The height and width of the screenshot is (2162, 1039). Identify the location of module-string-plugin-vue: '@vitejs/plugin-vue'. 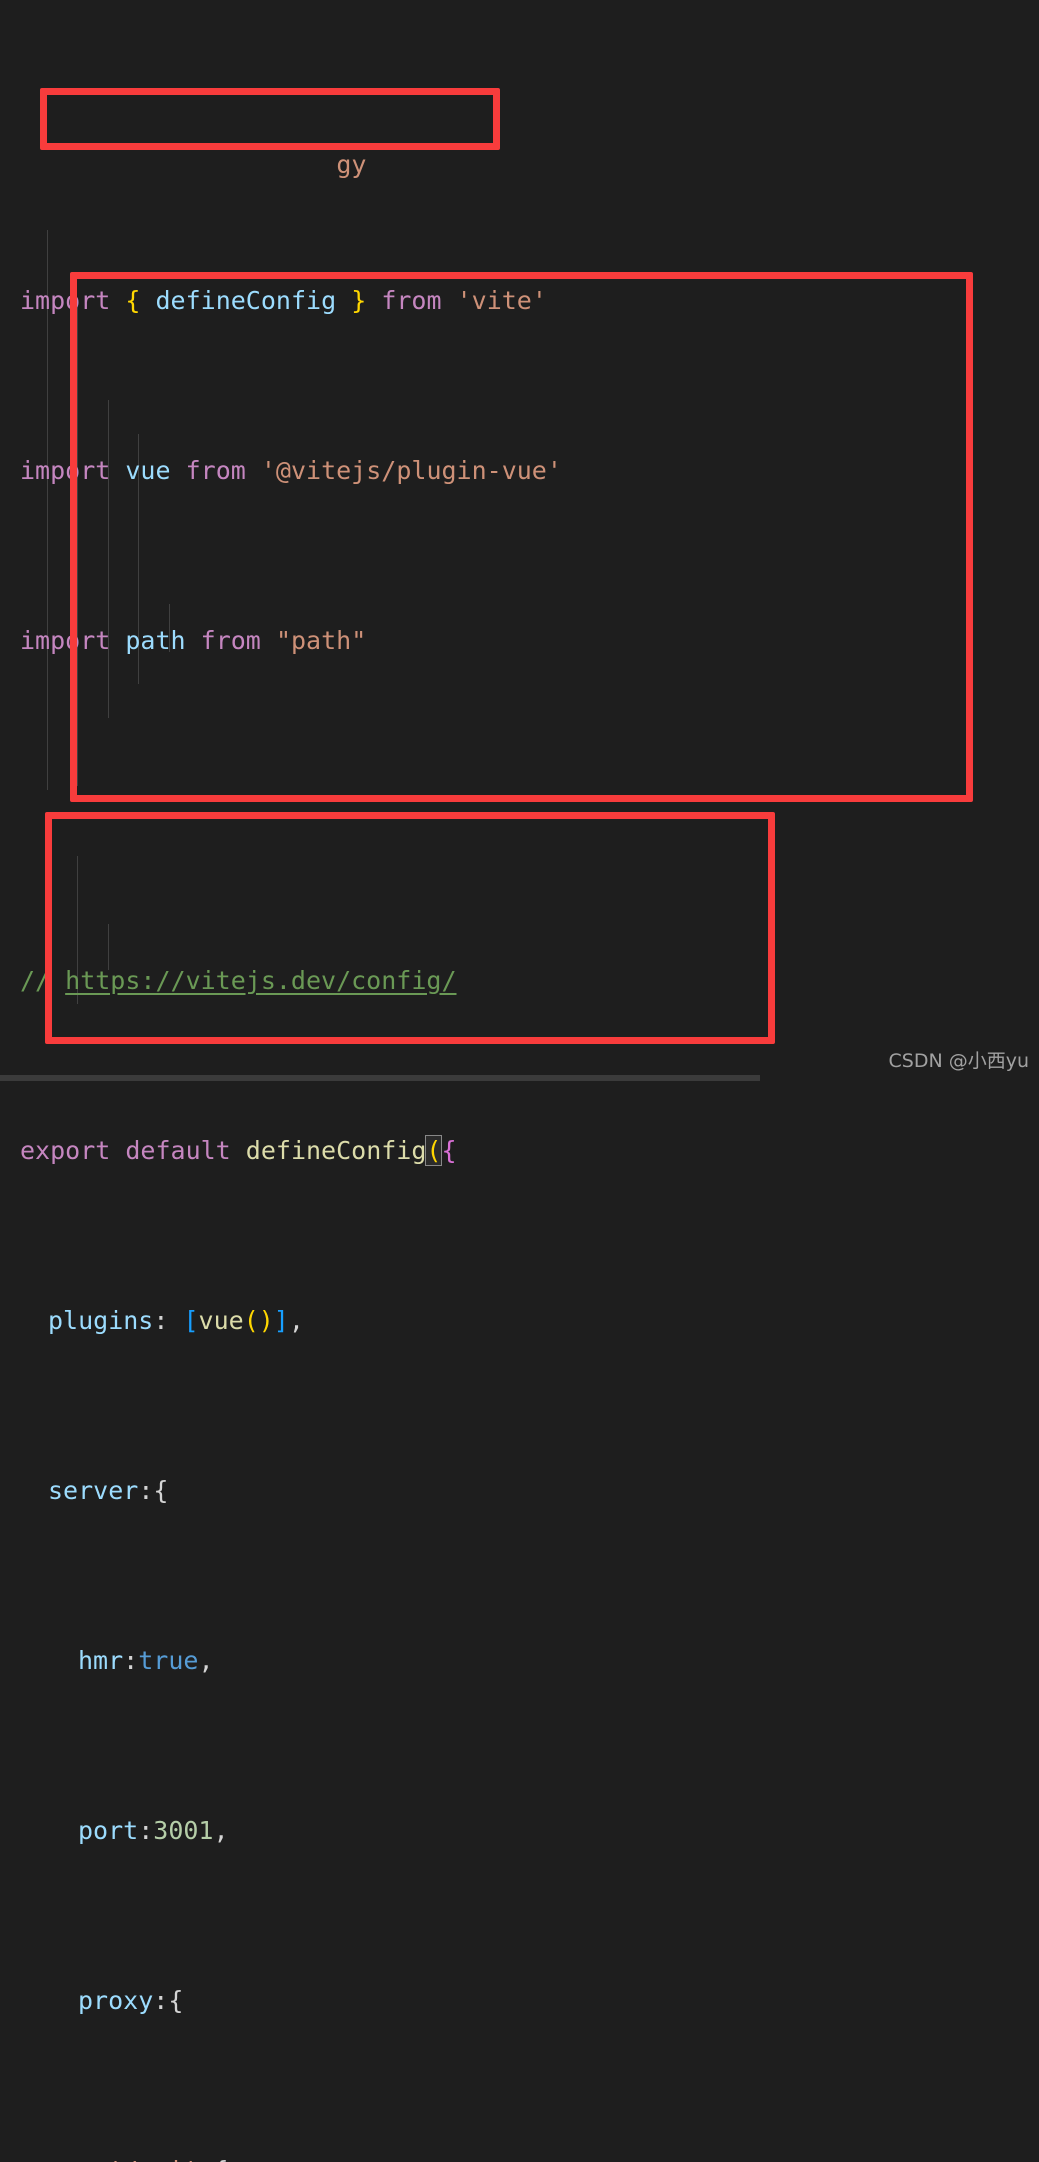
(411, 470).